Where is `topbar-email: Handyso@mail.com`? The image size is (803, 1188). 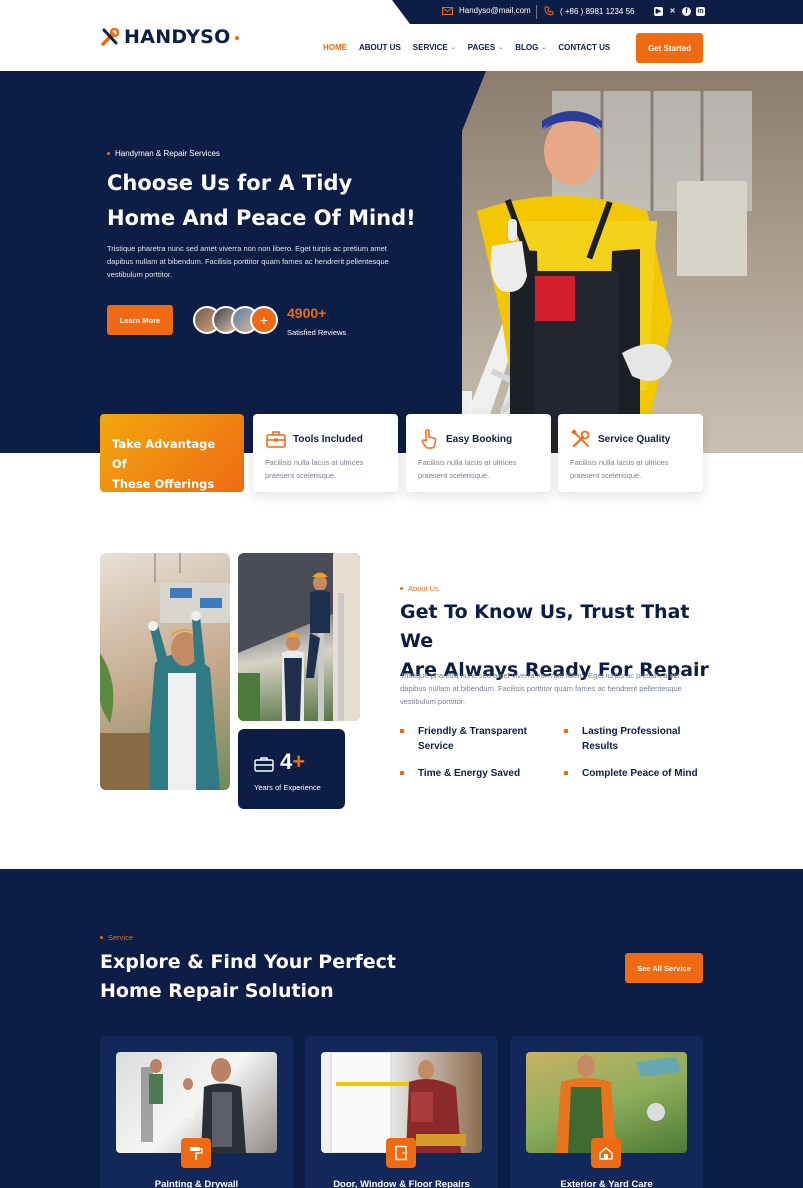
topbar-email: Handyso@mail.com is located at coordinates (486, 10).